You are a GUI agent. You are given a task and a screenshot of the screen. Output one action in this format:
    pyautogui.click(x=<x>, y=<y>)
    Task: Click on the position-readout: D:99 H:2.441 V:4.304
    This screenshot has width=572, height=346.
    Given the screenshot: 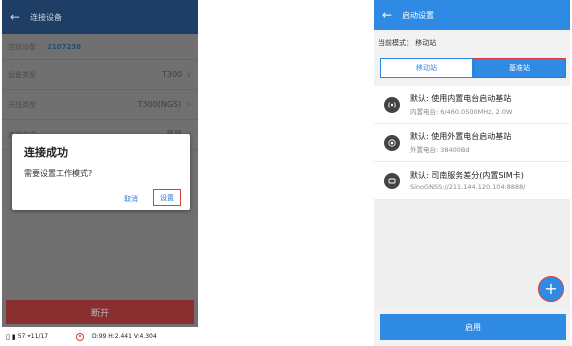 What is the action you would take?
    pyautogui.click(x=124, y=336)
    